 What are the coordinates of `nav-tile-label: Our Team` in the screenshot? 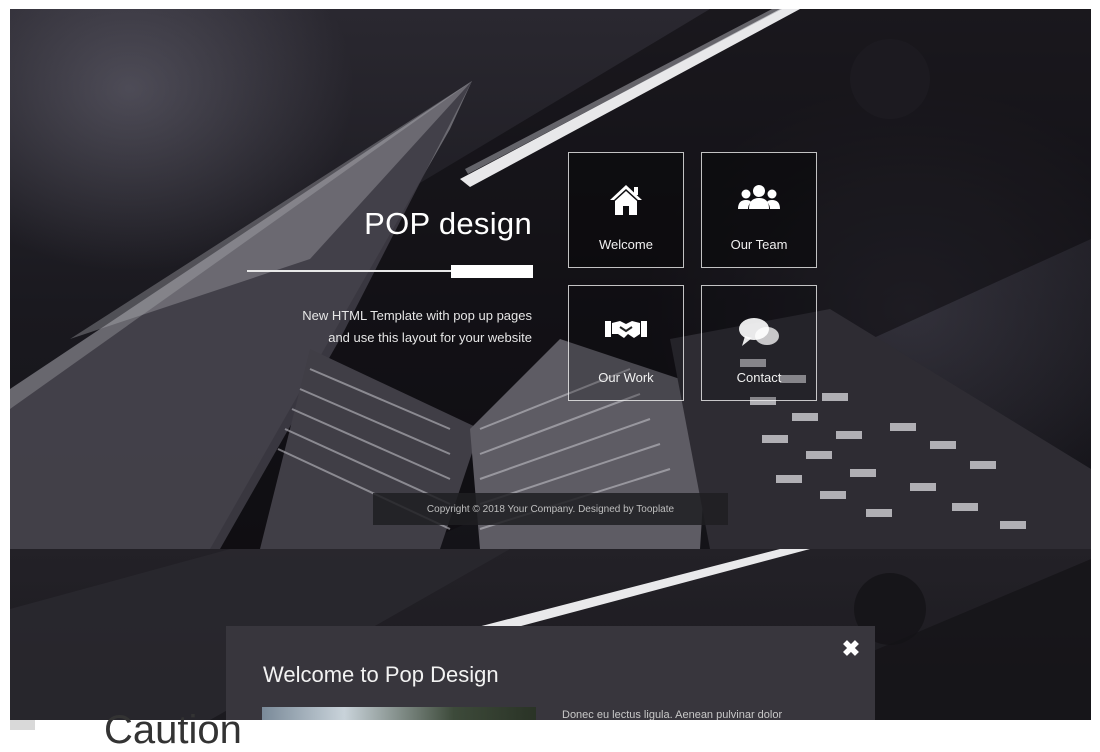 It's located at (759, 244).